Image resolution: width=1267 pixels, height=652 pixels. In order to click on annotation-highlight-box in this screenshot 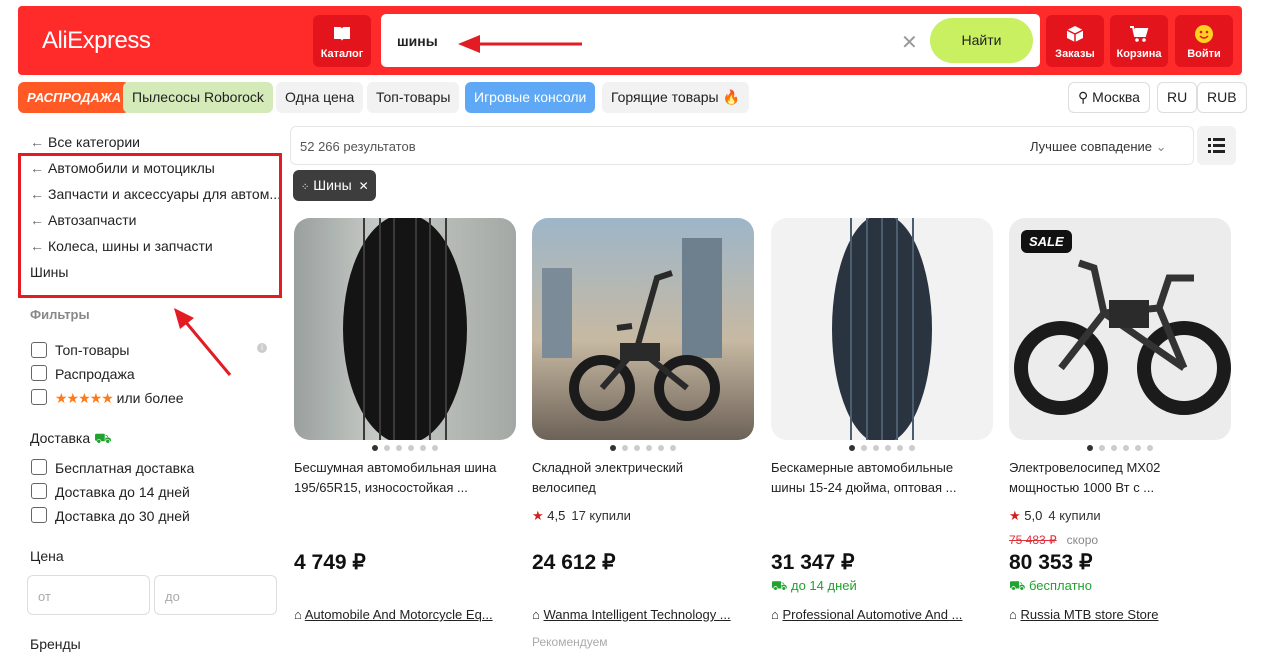, I will do `click(150, 225)`.